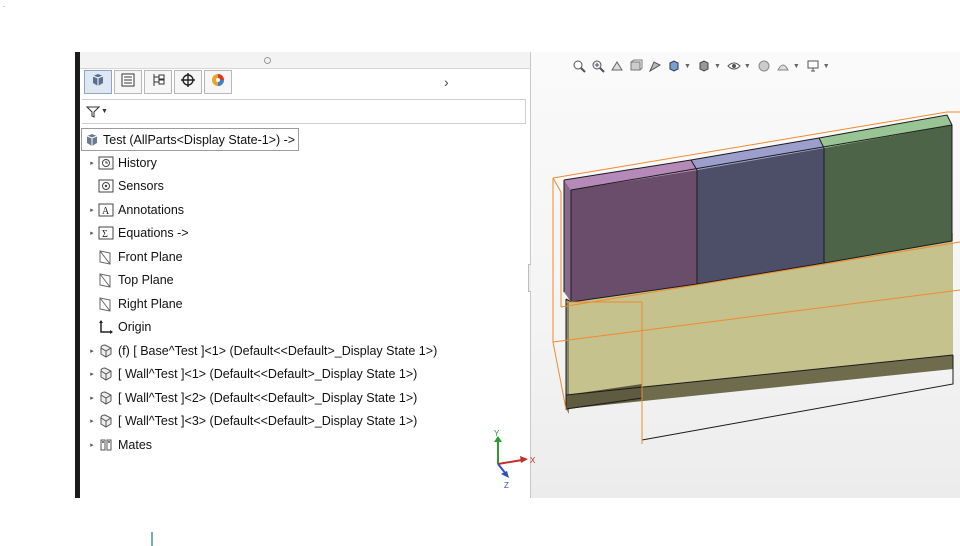 The height and width of the screenshot is (546, 960). What do you see at coordinates (153, 233) in the screenshot?
I see `tree-item-label: Equations ->` at bounding box center [153, 233].